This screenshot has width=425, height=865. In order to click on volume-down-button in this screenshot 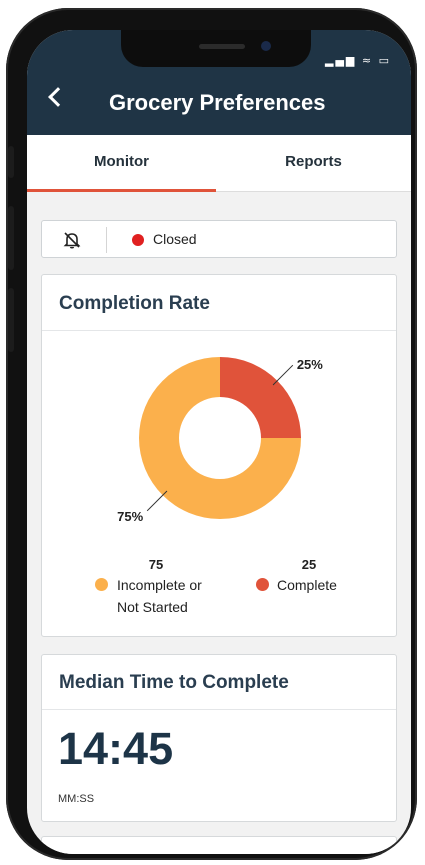, I will do `click(11, 320)`.